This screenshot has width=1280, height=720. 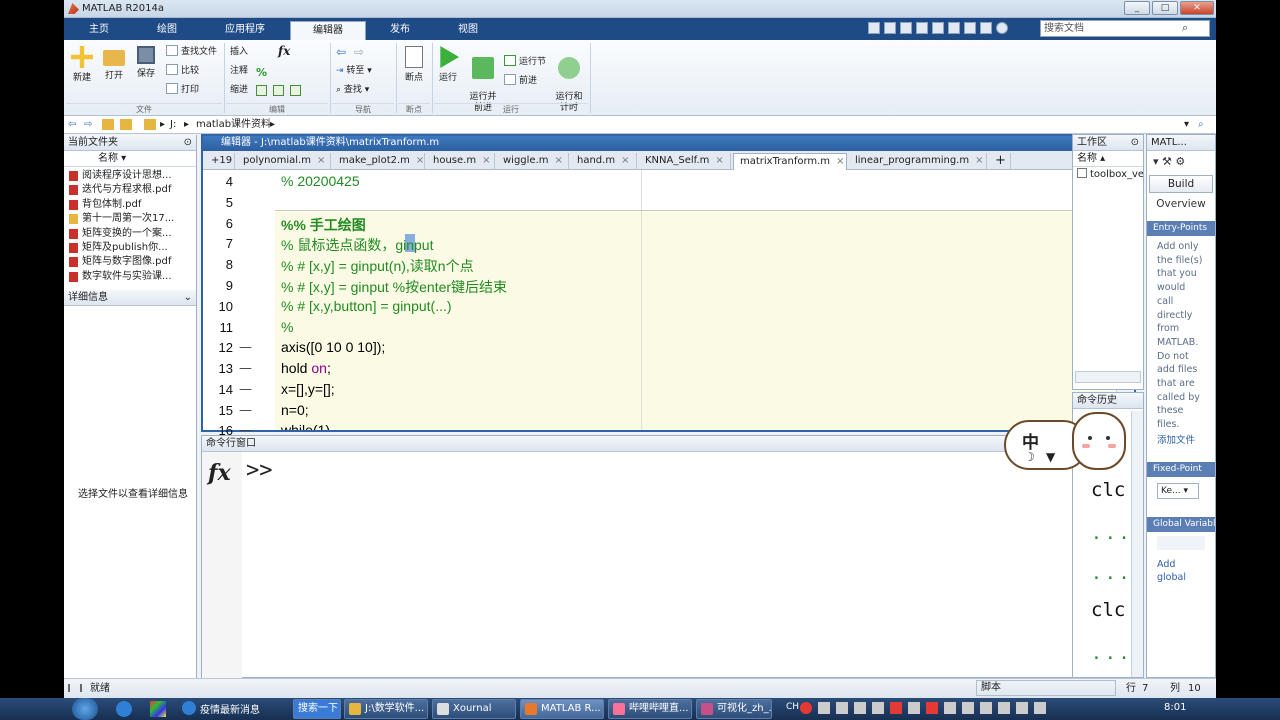 I want to click on global-variables-list, so click(x=1181, y=542).